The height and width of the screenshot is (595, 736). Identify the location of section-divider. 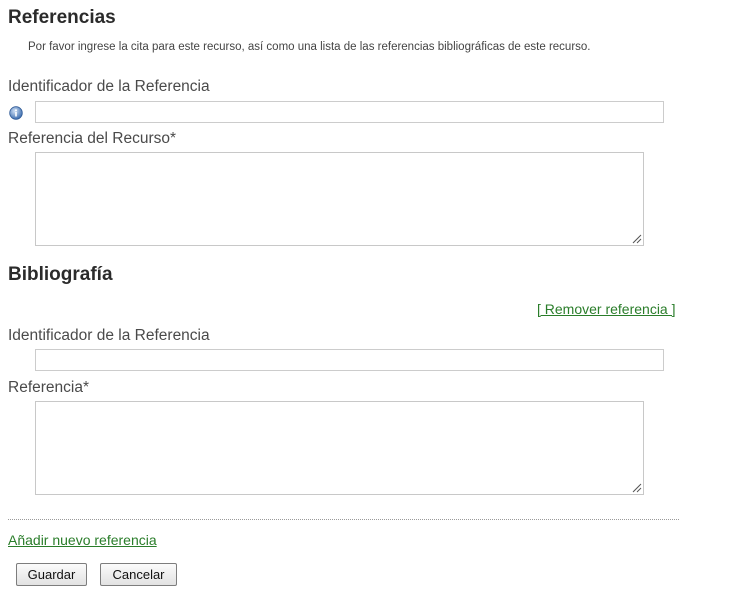
(343, 519).